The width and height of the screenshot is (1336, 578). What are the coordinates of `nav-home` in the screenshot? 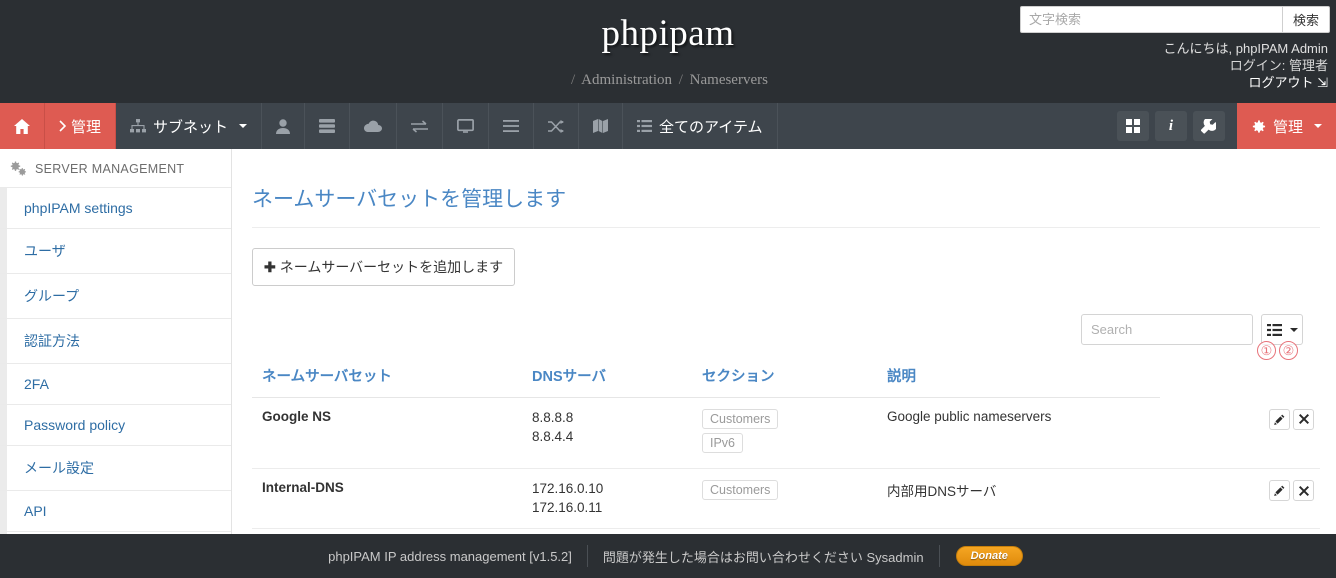 It's located at (22, 126).